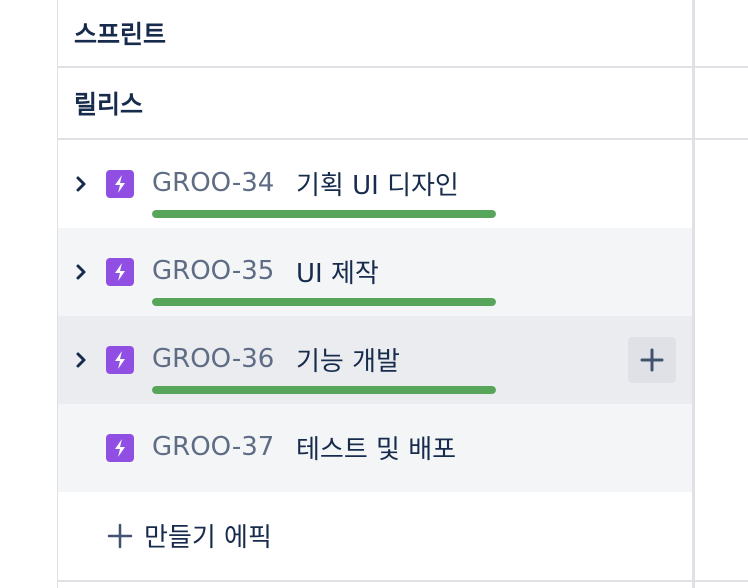  What do you see at coordinates (693, 294) in the screenshot?
I see `panel-resize-divider` at bounding box center [693, 294].